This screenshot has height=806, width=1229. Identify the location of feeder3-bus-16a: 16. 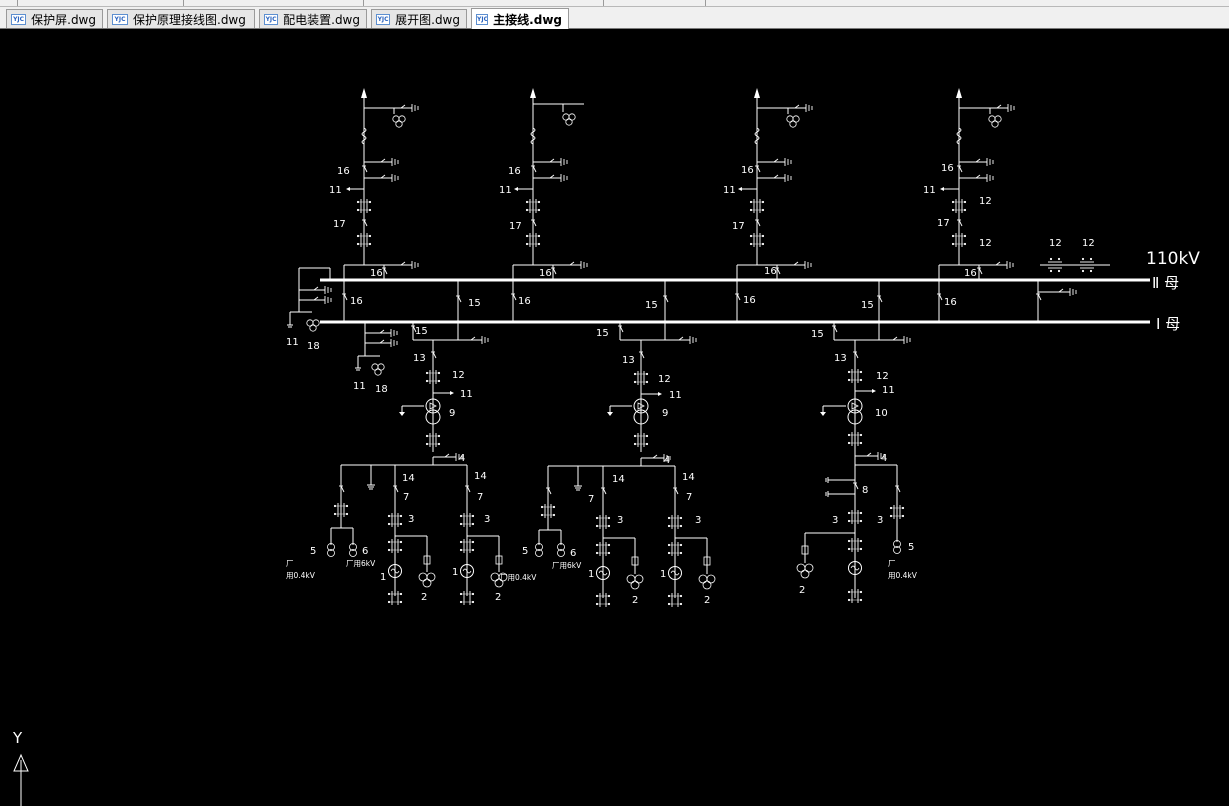
(770, 271).